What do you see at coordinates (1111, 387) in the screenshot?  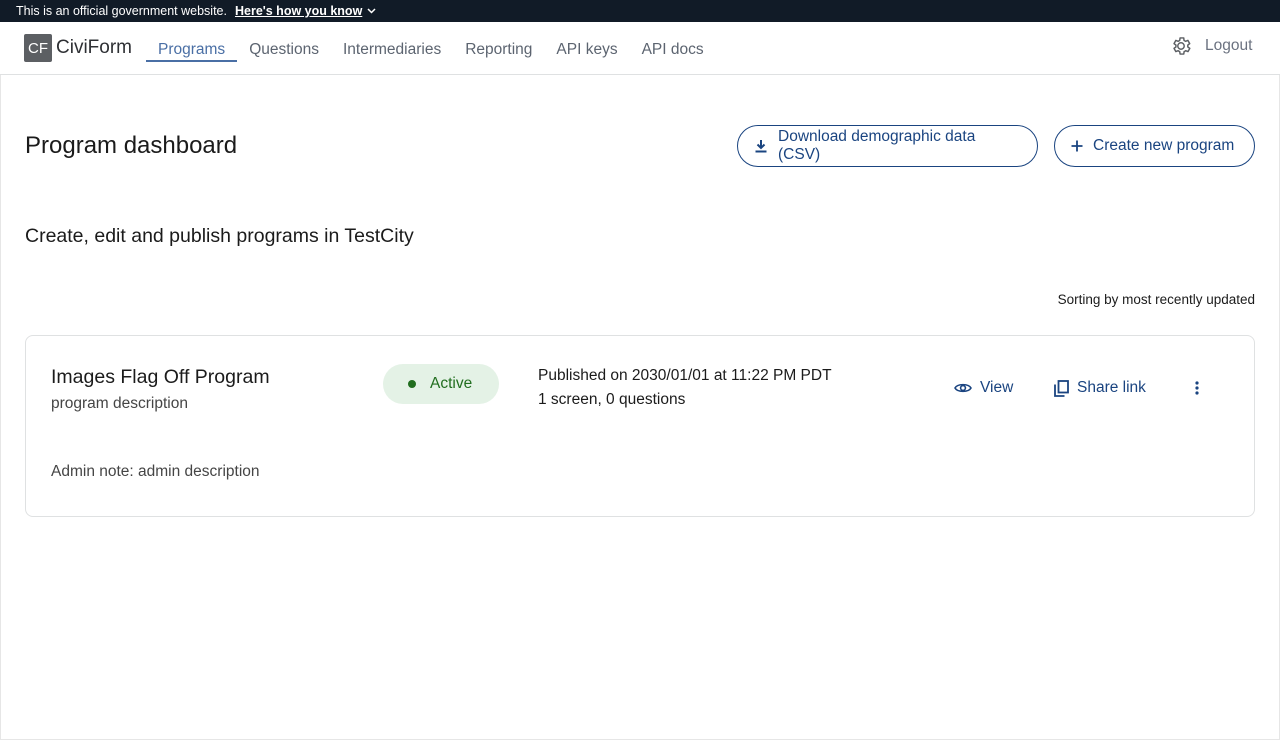 I see `share-link-label: Share link` at bounding box center [1111, 387].